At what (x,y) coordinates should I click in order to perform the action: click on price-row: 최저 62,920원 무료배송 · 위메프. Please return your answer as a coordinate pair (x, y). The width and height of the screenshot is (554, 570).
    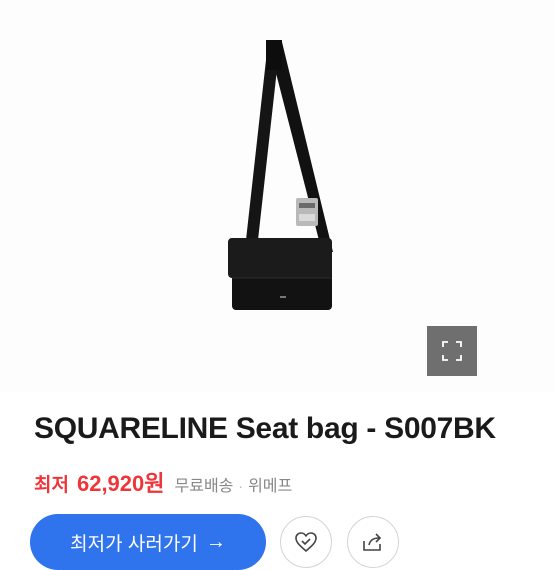
    Looking at the image, I should click on (163, 481).